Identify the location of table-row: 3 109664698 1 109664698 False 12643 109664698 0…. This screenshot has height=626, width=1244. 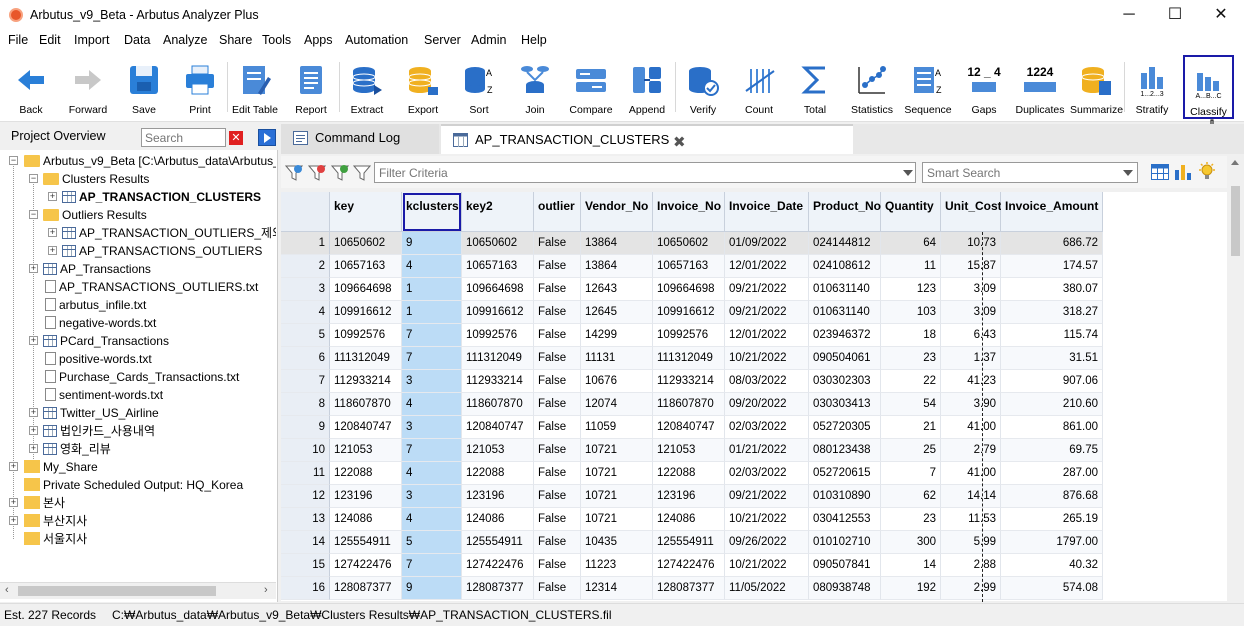
(692, 289).